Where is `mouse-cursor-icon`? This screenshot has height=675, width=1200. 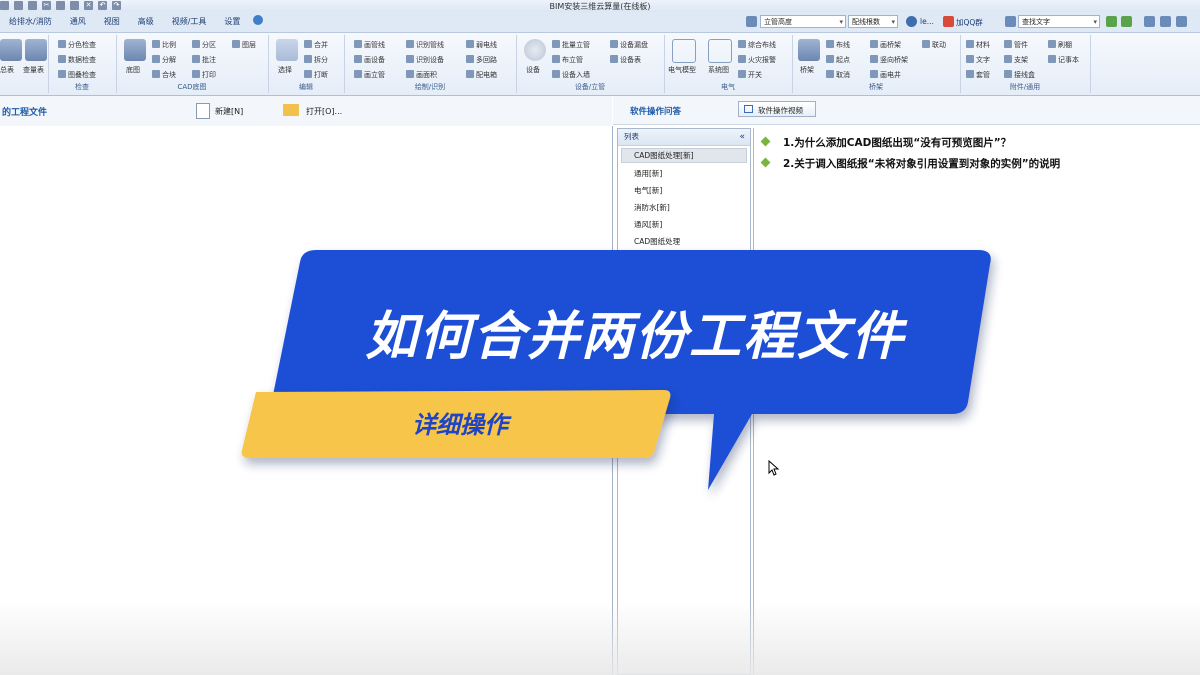 mouse-cursor-icon is located at coordinates (774, 468).